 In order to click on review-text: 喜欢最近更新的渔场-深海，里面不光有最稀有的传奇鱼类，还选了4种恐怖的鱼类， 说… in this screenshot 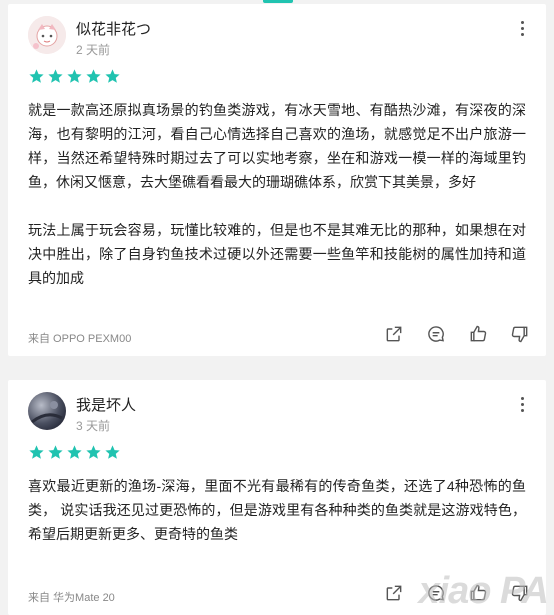, I will do `click(277, 510)`.